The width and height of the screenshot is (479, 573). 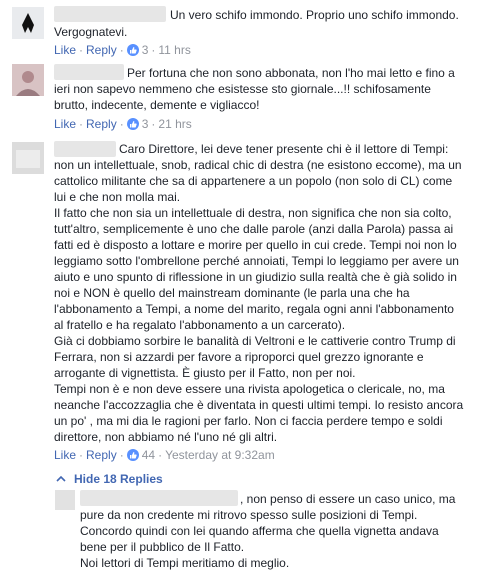 What do you see at coordinates (159, 498) in the screenshot?
I see `replier-name-redacted` at bounding box center [159, 498].